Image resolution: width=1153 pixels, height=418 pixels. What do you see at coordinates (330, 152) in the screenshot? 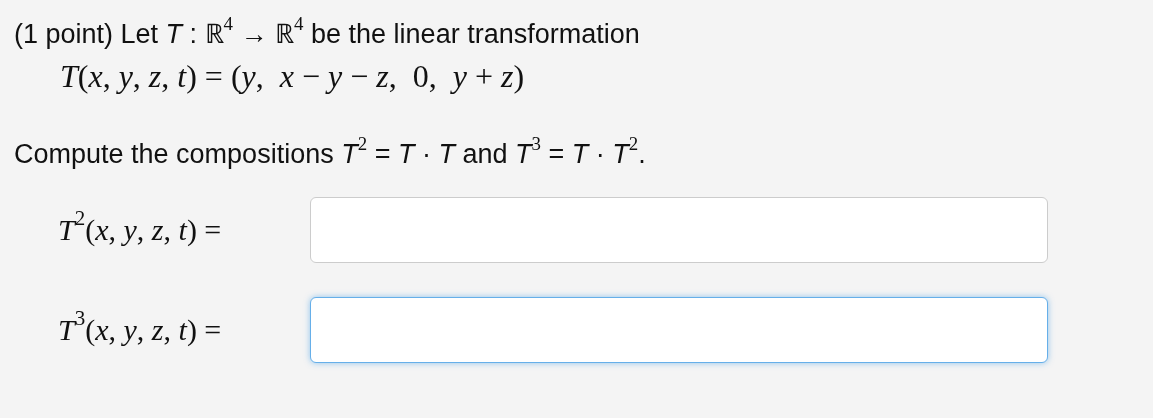
I see `instruction-text: Compute the compositions T$^{2}$ = T · T and T$^{3}$ = T · T$^{2}$.` at bounding box center [330, 152].